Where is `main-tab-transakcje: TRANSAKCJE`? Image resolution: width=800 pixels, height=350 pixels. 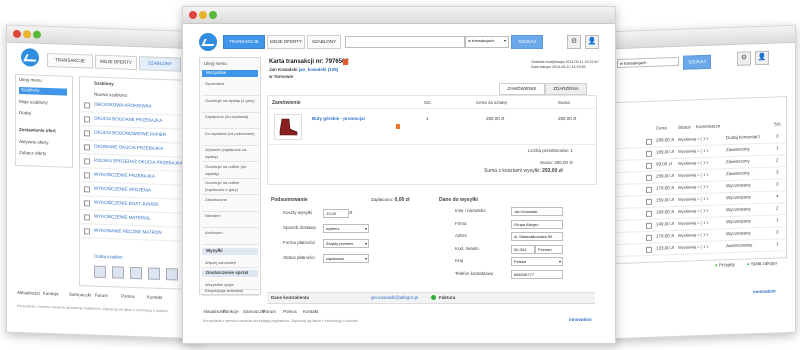
main-tab-transakcje: TRANSAKCJE is located at coordinates (244, 42).